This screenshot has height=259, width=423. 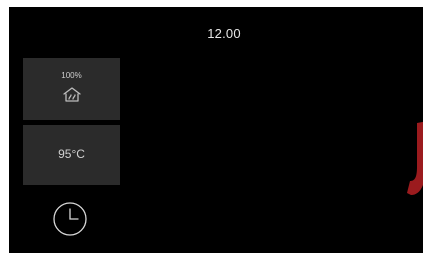 What do you see at coordinates (71, 75) in the screenshot?
I see `steam-level-value: 100%` at bounding box center [71, 75].